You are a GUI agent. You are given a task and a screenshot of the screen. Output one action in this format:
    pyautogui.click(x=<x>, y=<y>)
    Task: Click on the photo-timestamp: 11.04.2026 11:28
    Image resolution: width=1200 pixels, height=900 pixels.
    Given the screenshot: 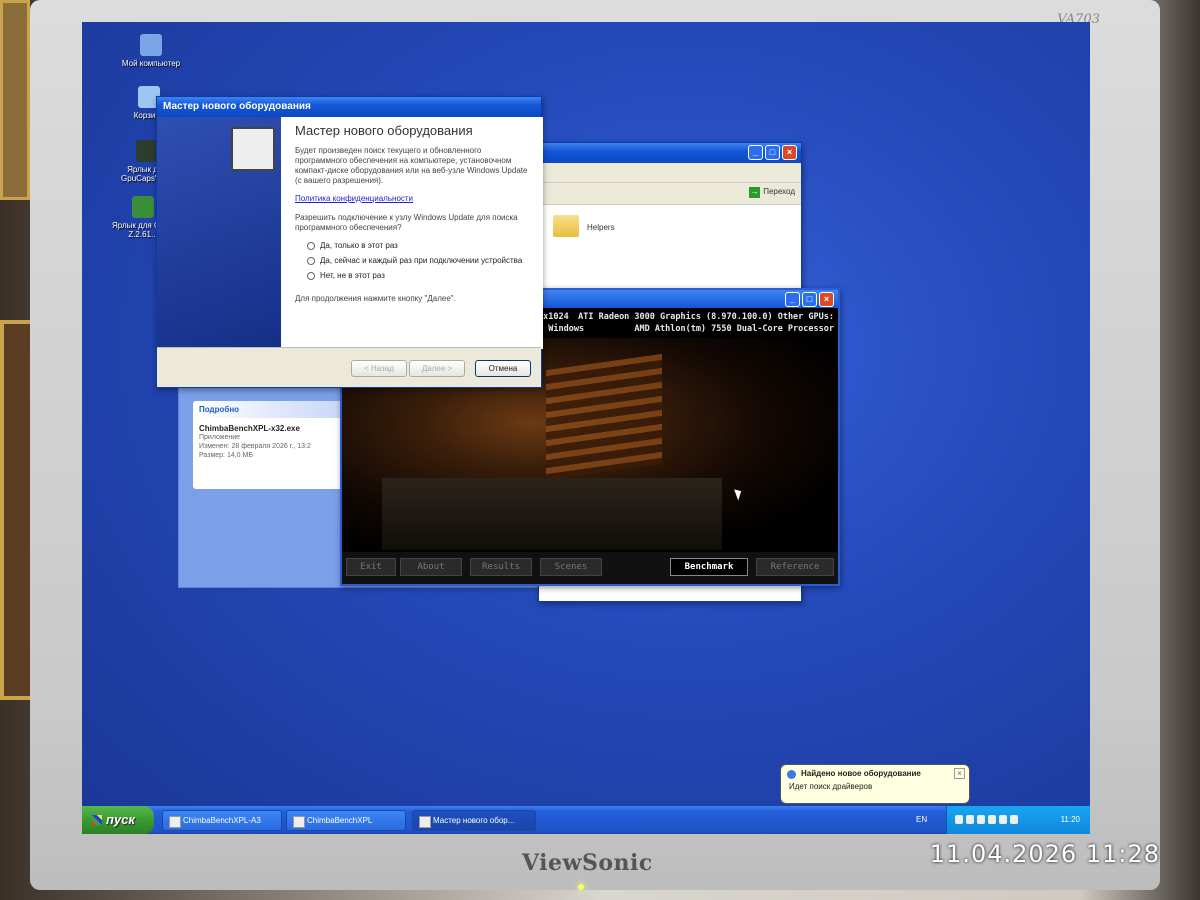 What is the action you would take?
    pyautogui.click(x=1044, y=854)
    